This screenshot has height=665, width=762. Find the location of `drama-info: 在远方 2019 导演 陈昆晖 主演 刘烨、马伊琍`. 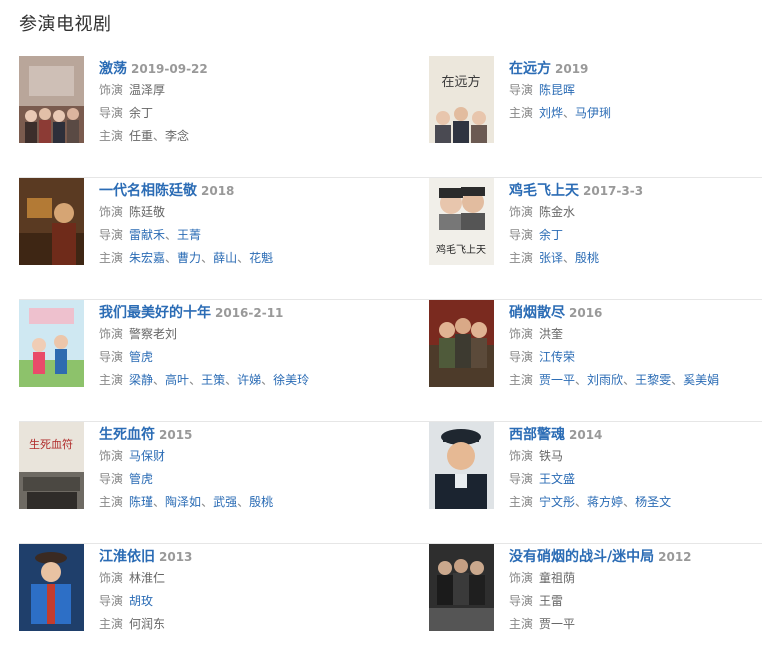

drama-info: 在远方 2019 导演 陈昆晖 主演 刘烨、马伊琍 is located at coordinates (635, 90).